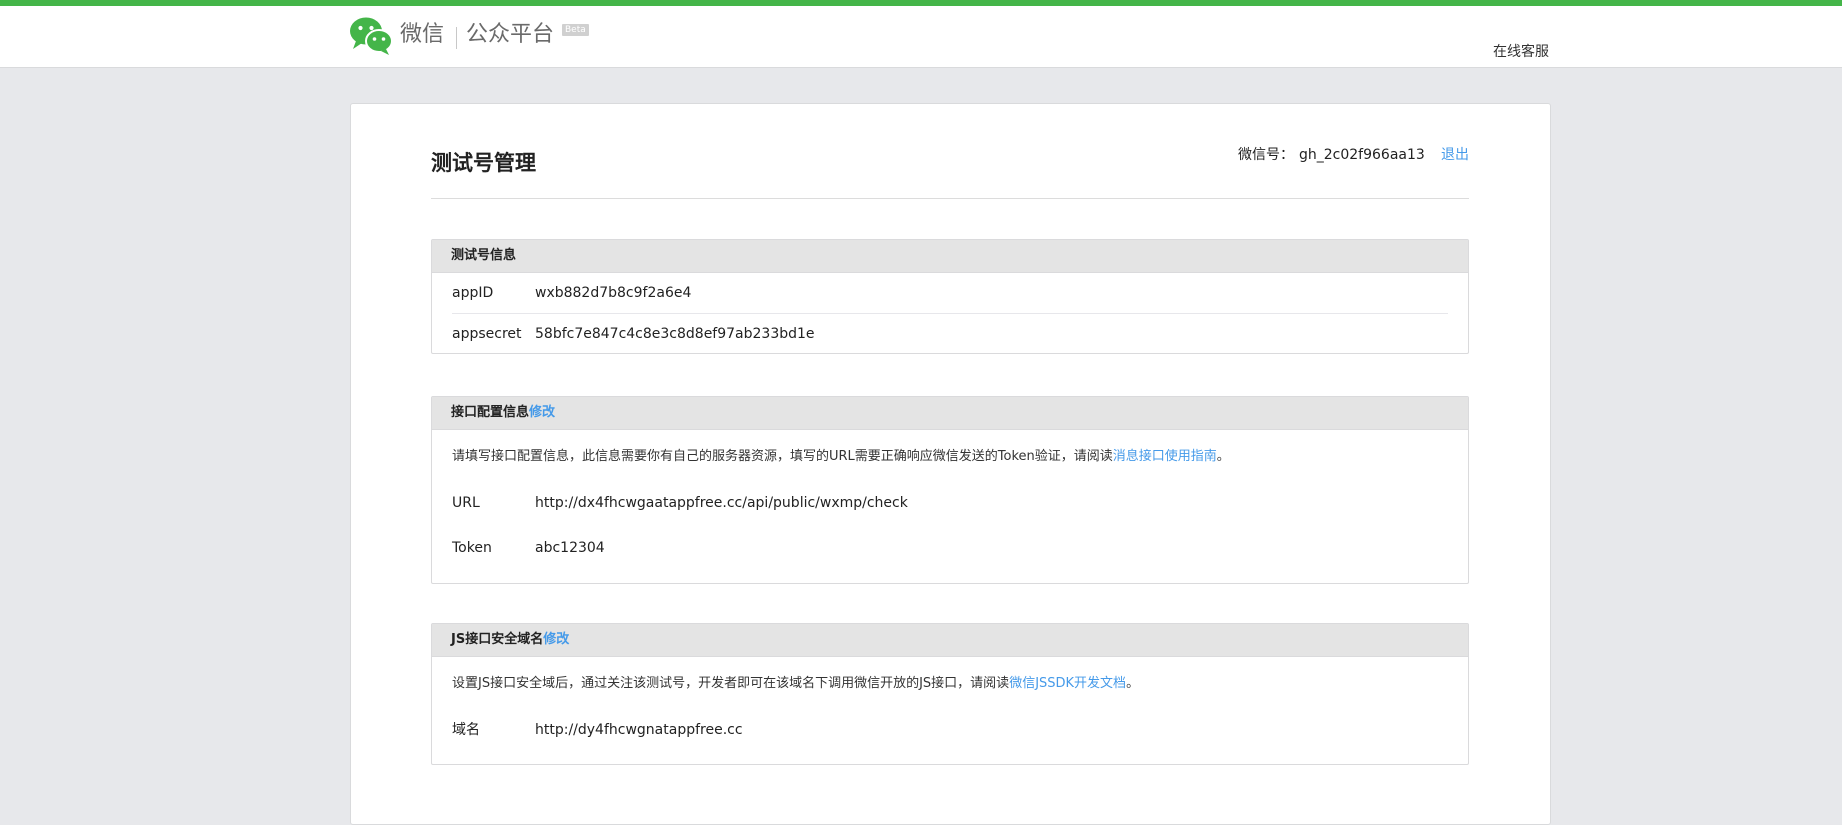  I want to click on domain-label: 域名, so click(466, 730).